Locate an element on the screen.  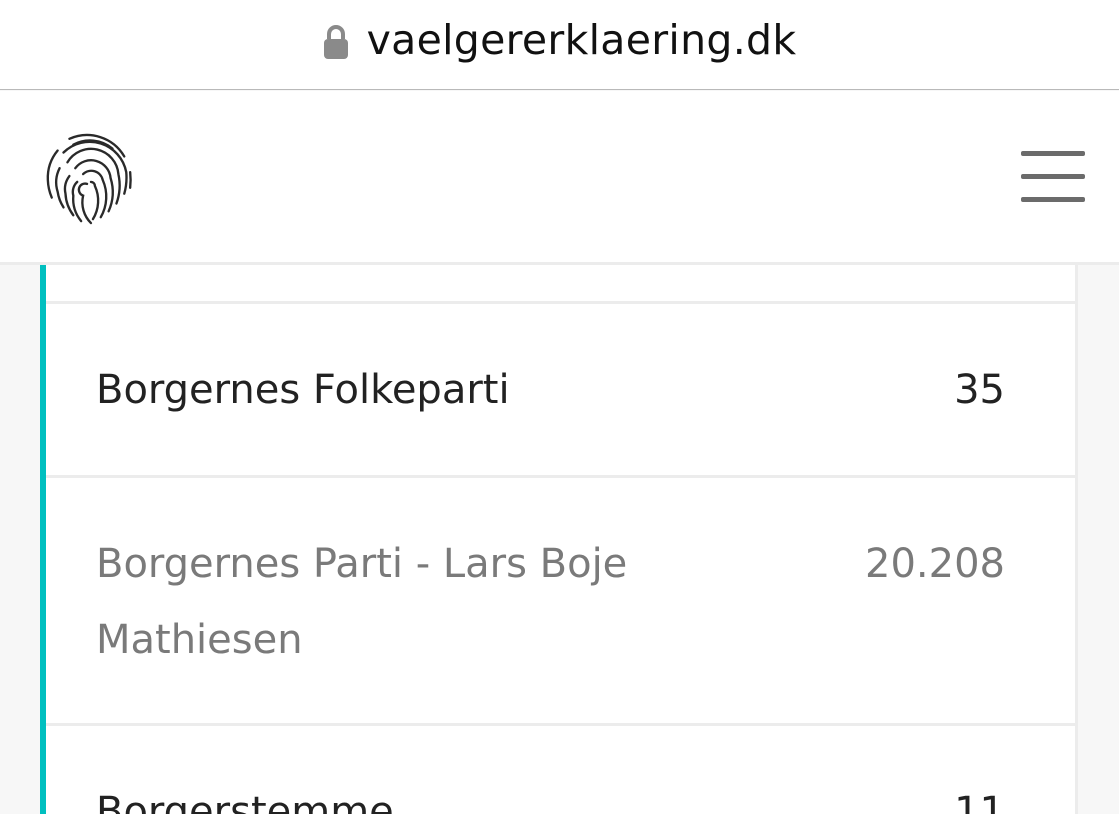
browser-address-bar: vaelgererklaering.dk is located at coordinates (559, 45).